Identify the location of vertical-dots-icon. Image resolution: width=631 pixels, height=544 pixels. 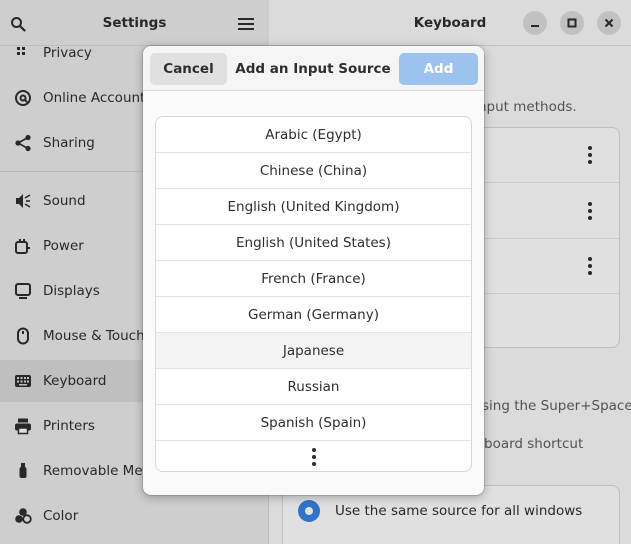
(314, 457).